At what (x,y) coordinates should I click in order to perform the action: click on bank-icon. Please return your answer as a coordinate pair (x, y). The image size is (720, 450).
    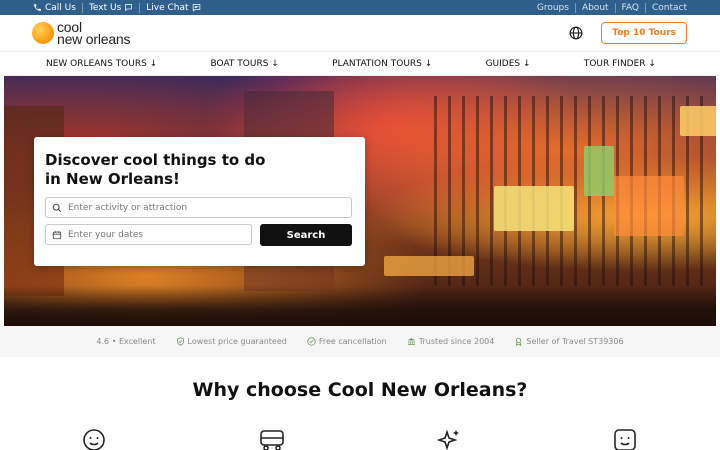
    Looking at the image, I should click on (411, 341).